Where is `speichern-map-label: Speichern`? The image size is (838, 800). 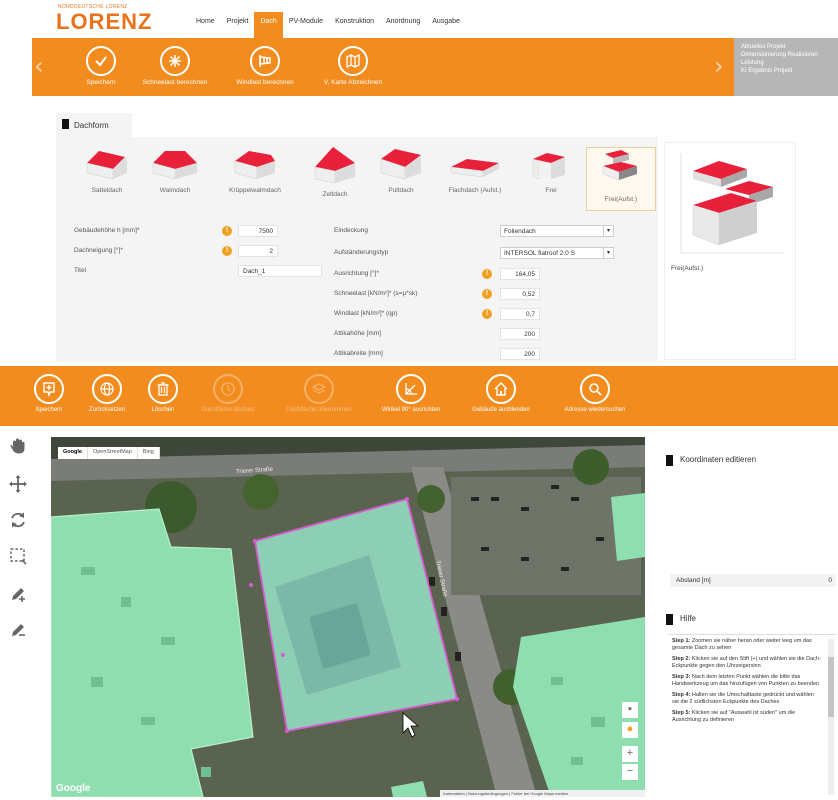 speichern-map-label: Speichern is located at coordinates (49, 410).